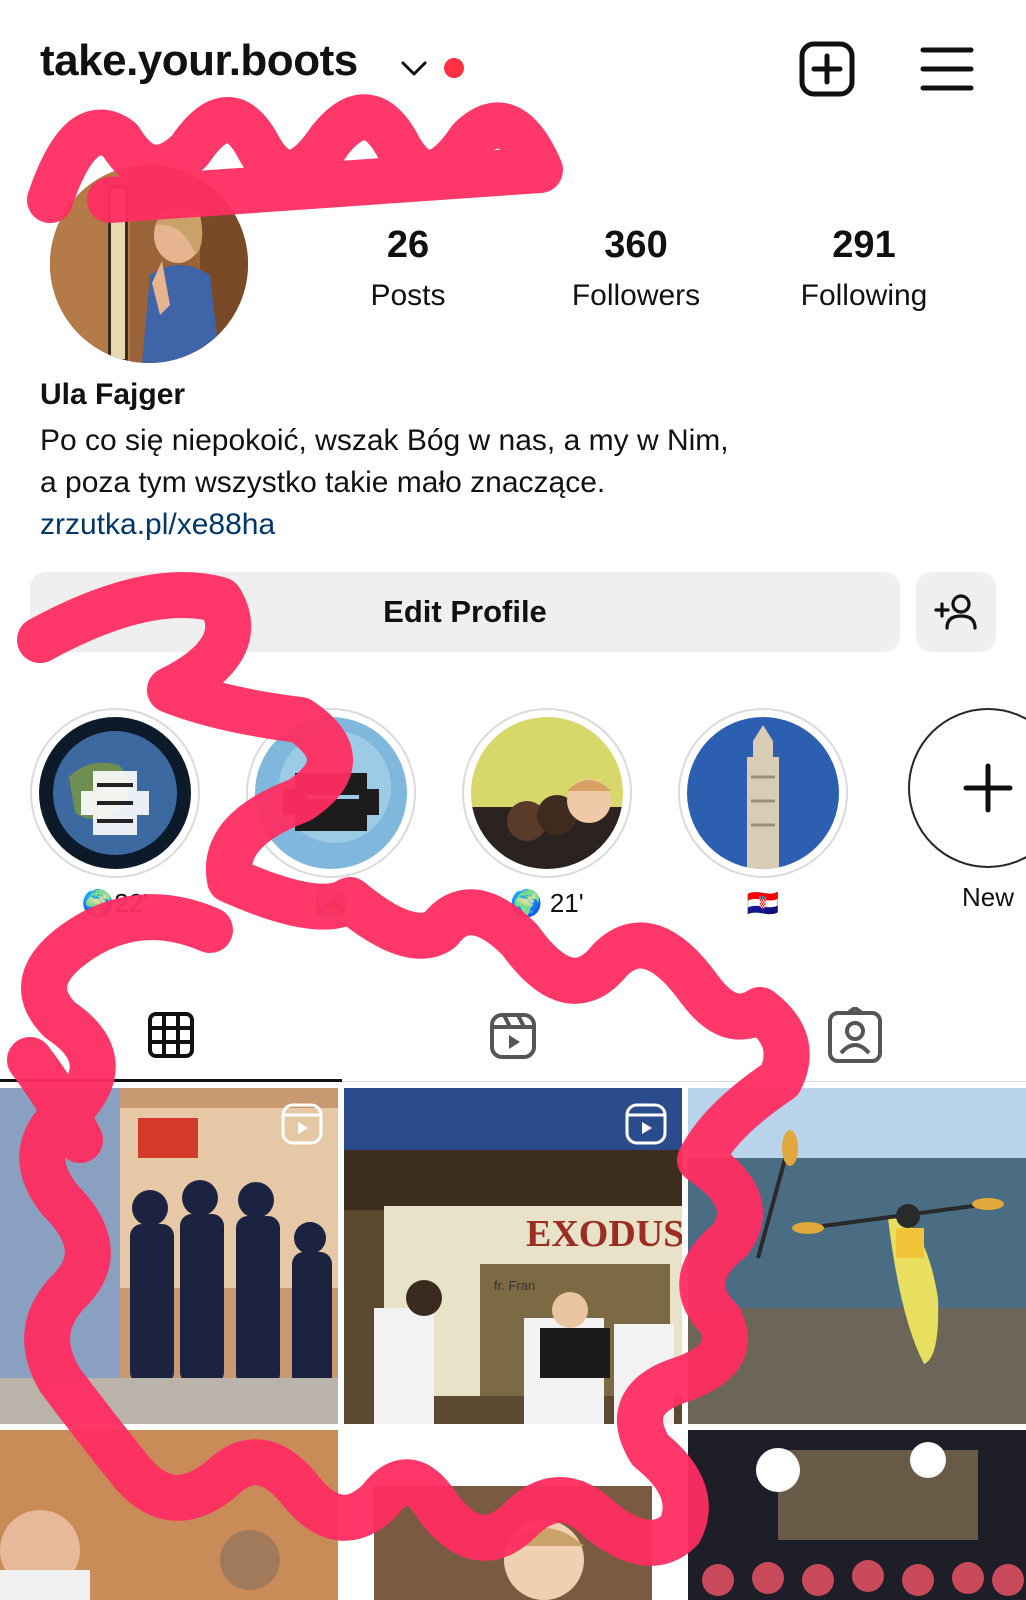 This screenshot has height=1600, width=1026. Describe the element at coordinates (864, 245) in the screenshot. I see `following-count: 291` at that location.